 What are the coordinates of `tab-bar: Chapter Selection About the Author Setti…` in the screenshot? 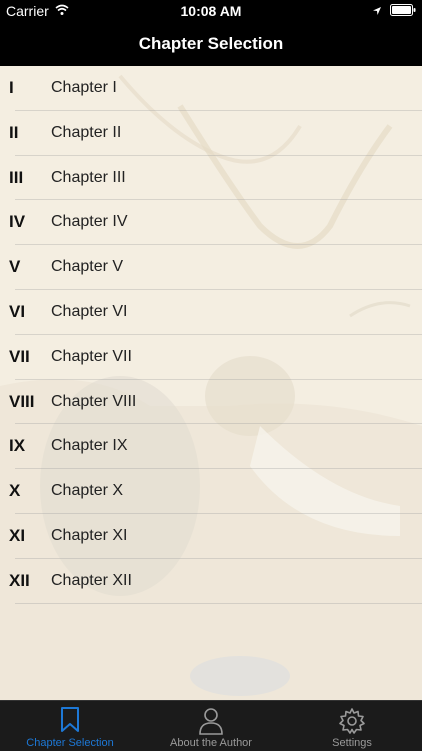 It's located at (211, 725).